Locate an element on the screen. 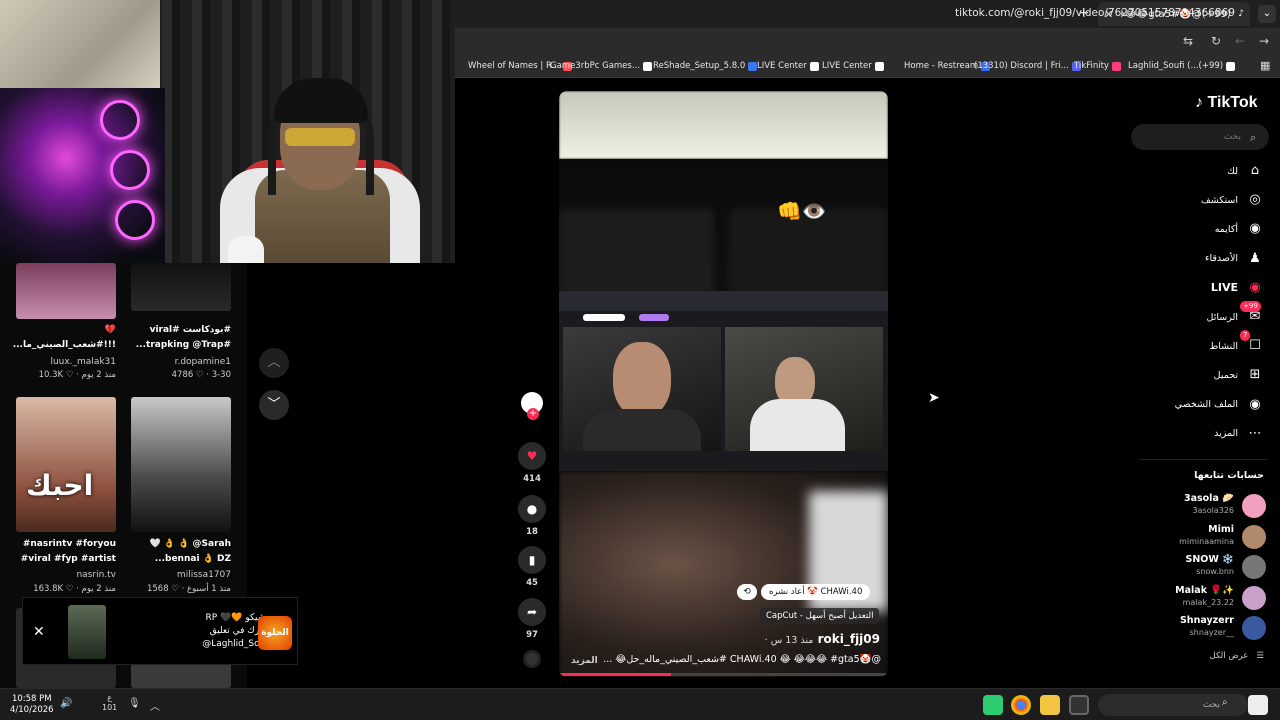 Image resolution: width=1280 pixels, height=720 pixels. video-caption: 🤍 👌 👌 @Sarah ...bennai 👌 DZ is located at coordinates (181, 552).